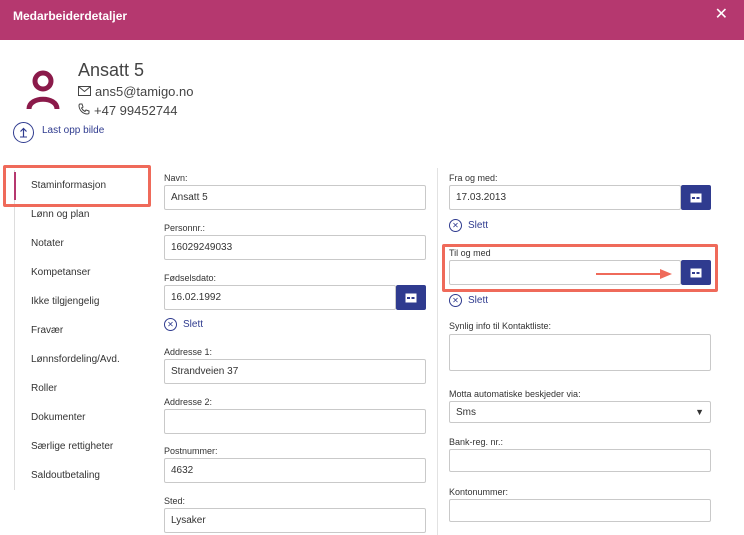  I want to click on visible-info-label: Synlig info til Kontaktliste:, so click(500, 326).